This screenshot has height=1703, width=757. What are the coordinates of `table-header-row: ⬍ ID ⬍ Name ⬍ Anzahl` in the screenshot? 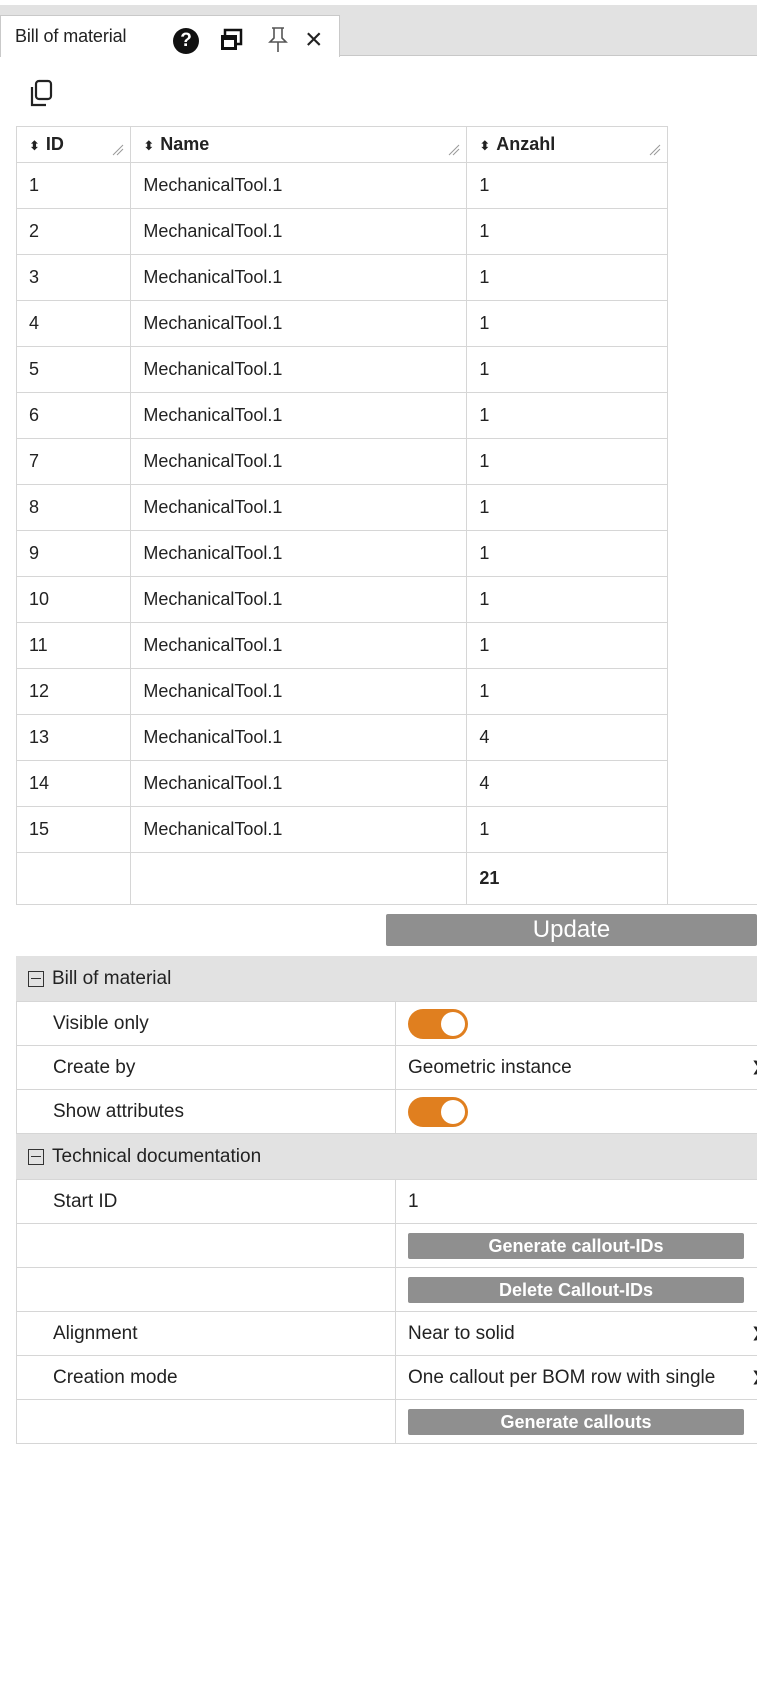 It's located at (386, 144).